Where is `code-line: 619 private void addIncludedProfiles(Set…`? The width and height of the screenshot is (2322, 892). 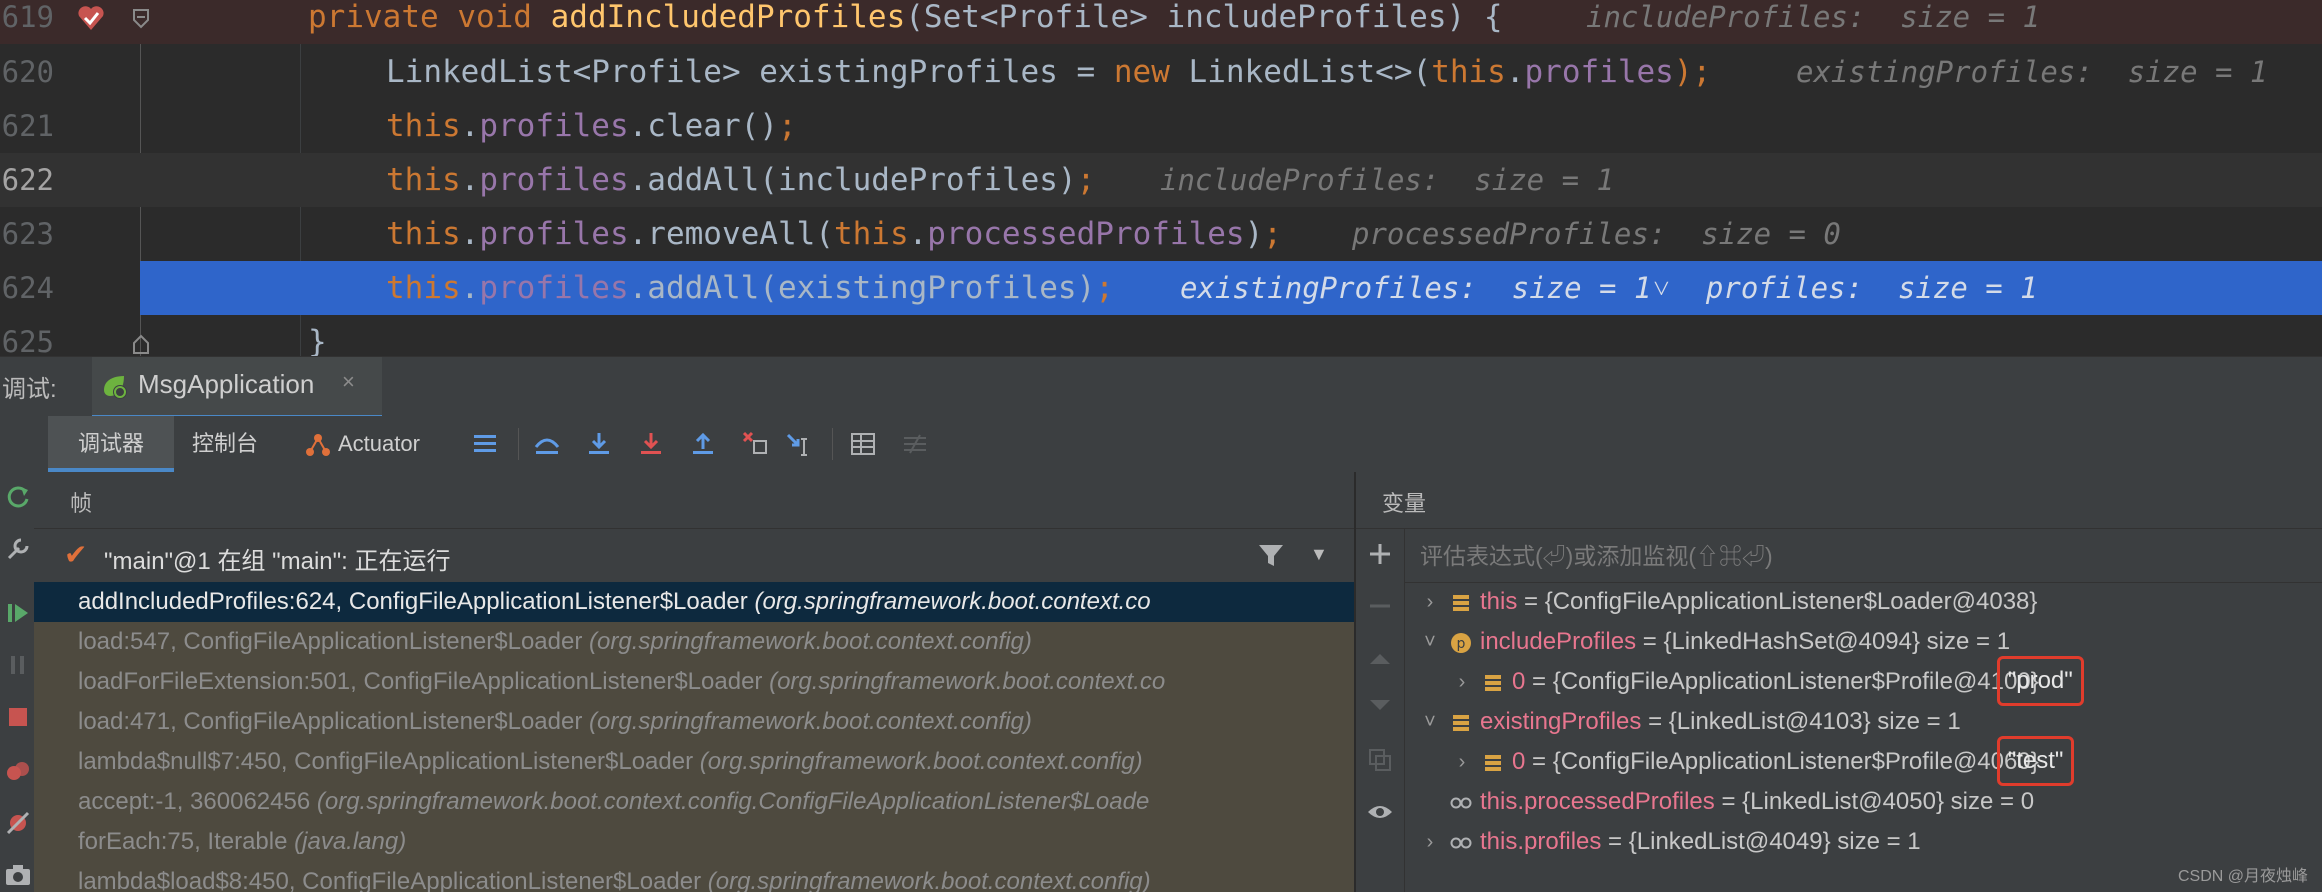 code-line: 619 private void addIncludedProfiles(Set… is located at coordinates (1161, 22).